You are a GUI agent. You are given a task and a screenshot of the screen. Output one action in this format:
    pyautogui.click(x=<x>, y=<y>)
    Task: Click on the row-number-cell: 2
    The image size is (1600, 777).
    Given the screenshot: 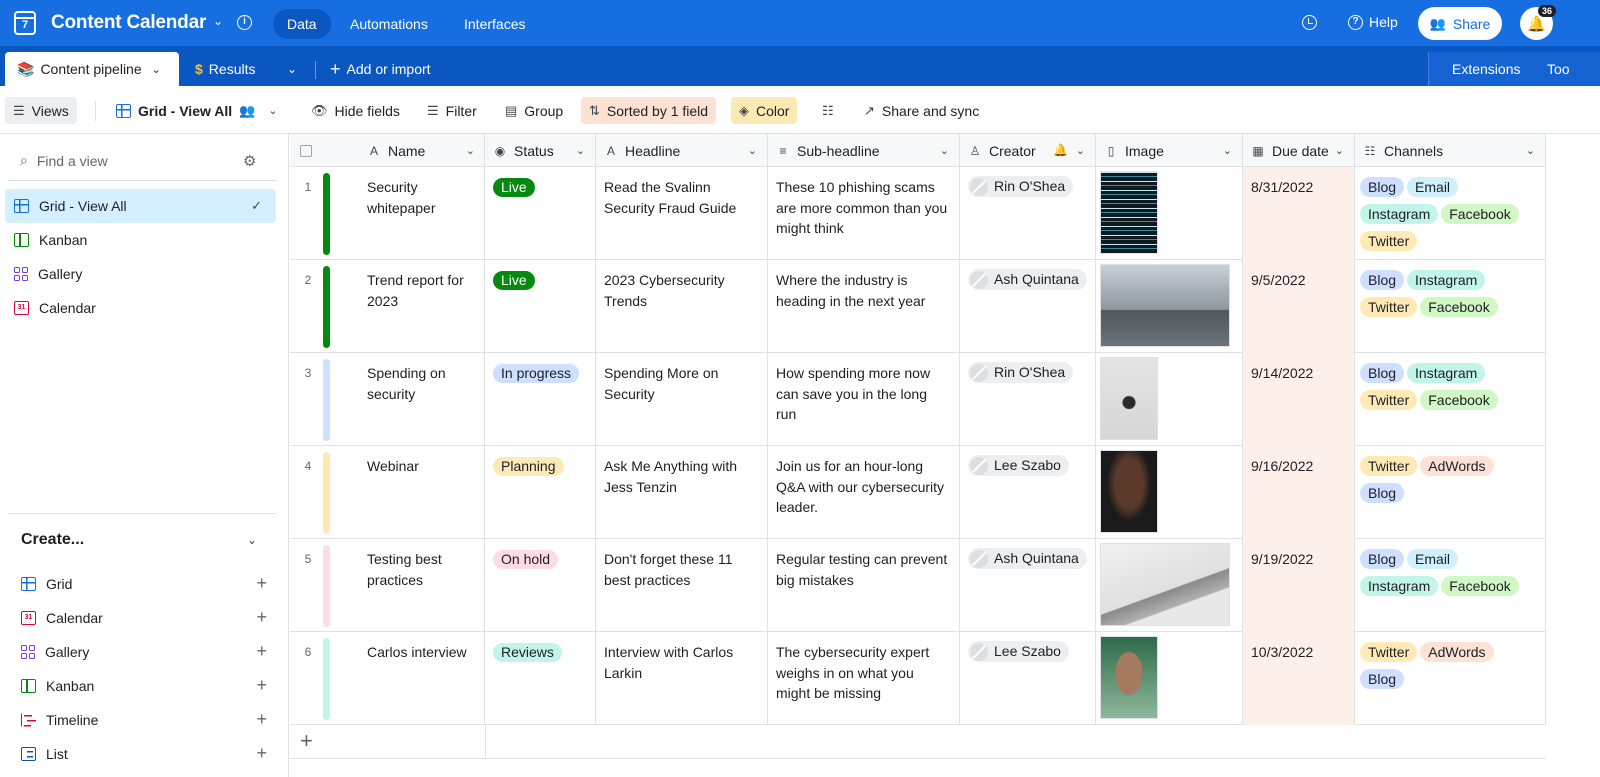 What is the action you would take?
    pyautogui.click(x=324, y=306)
    